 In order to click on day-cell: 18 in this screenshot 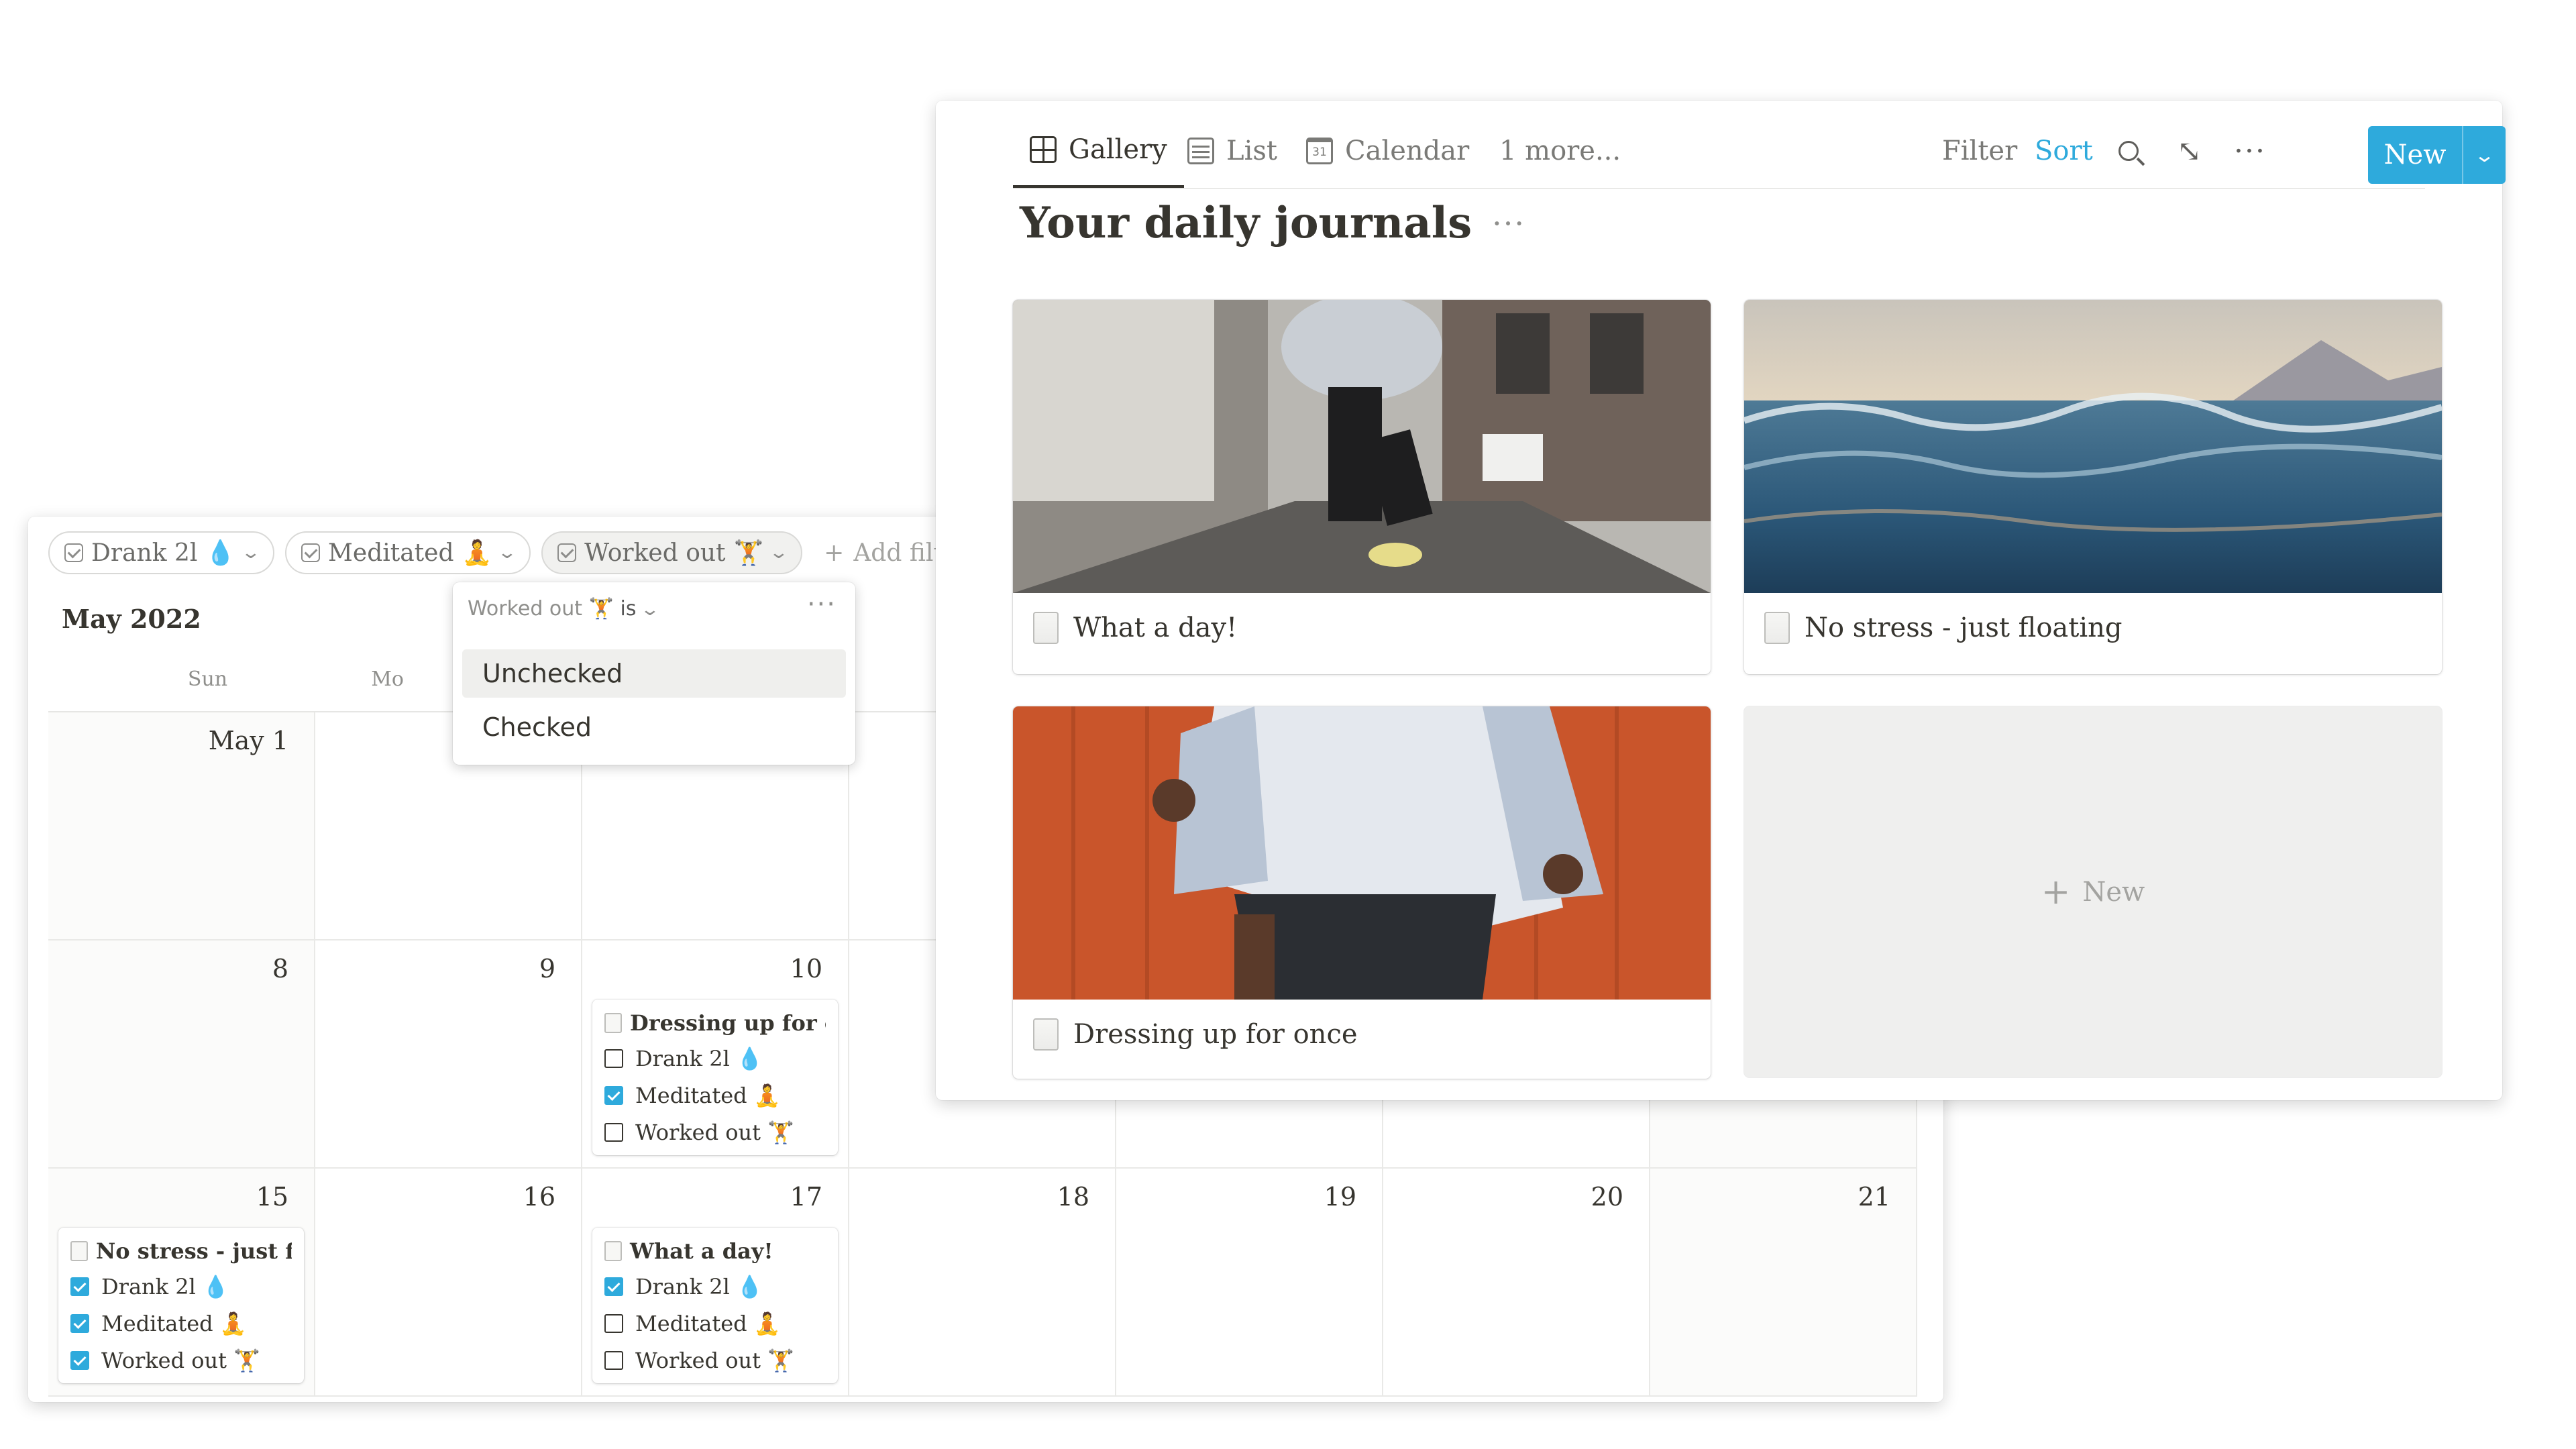, I will do `click(982, 1283)`.